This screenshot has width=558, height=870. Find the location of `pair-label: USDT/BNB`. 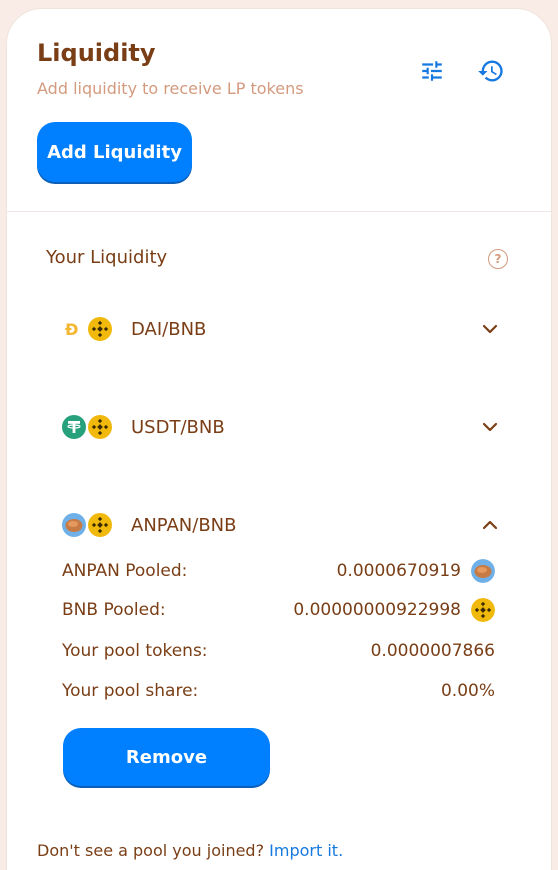

pair-label: USDT/BNB is located at coordinates (178, 427).